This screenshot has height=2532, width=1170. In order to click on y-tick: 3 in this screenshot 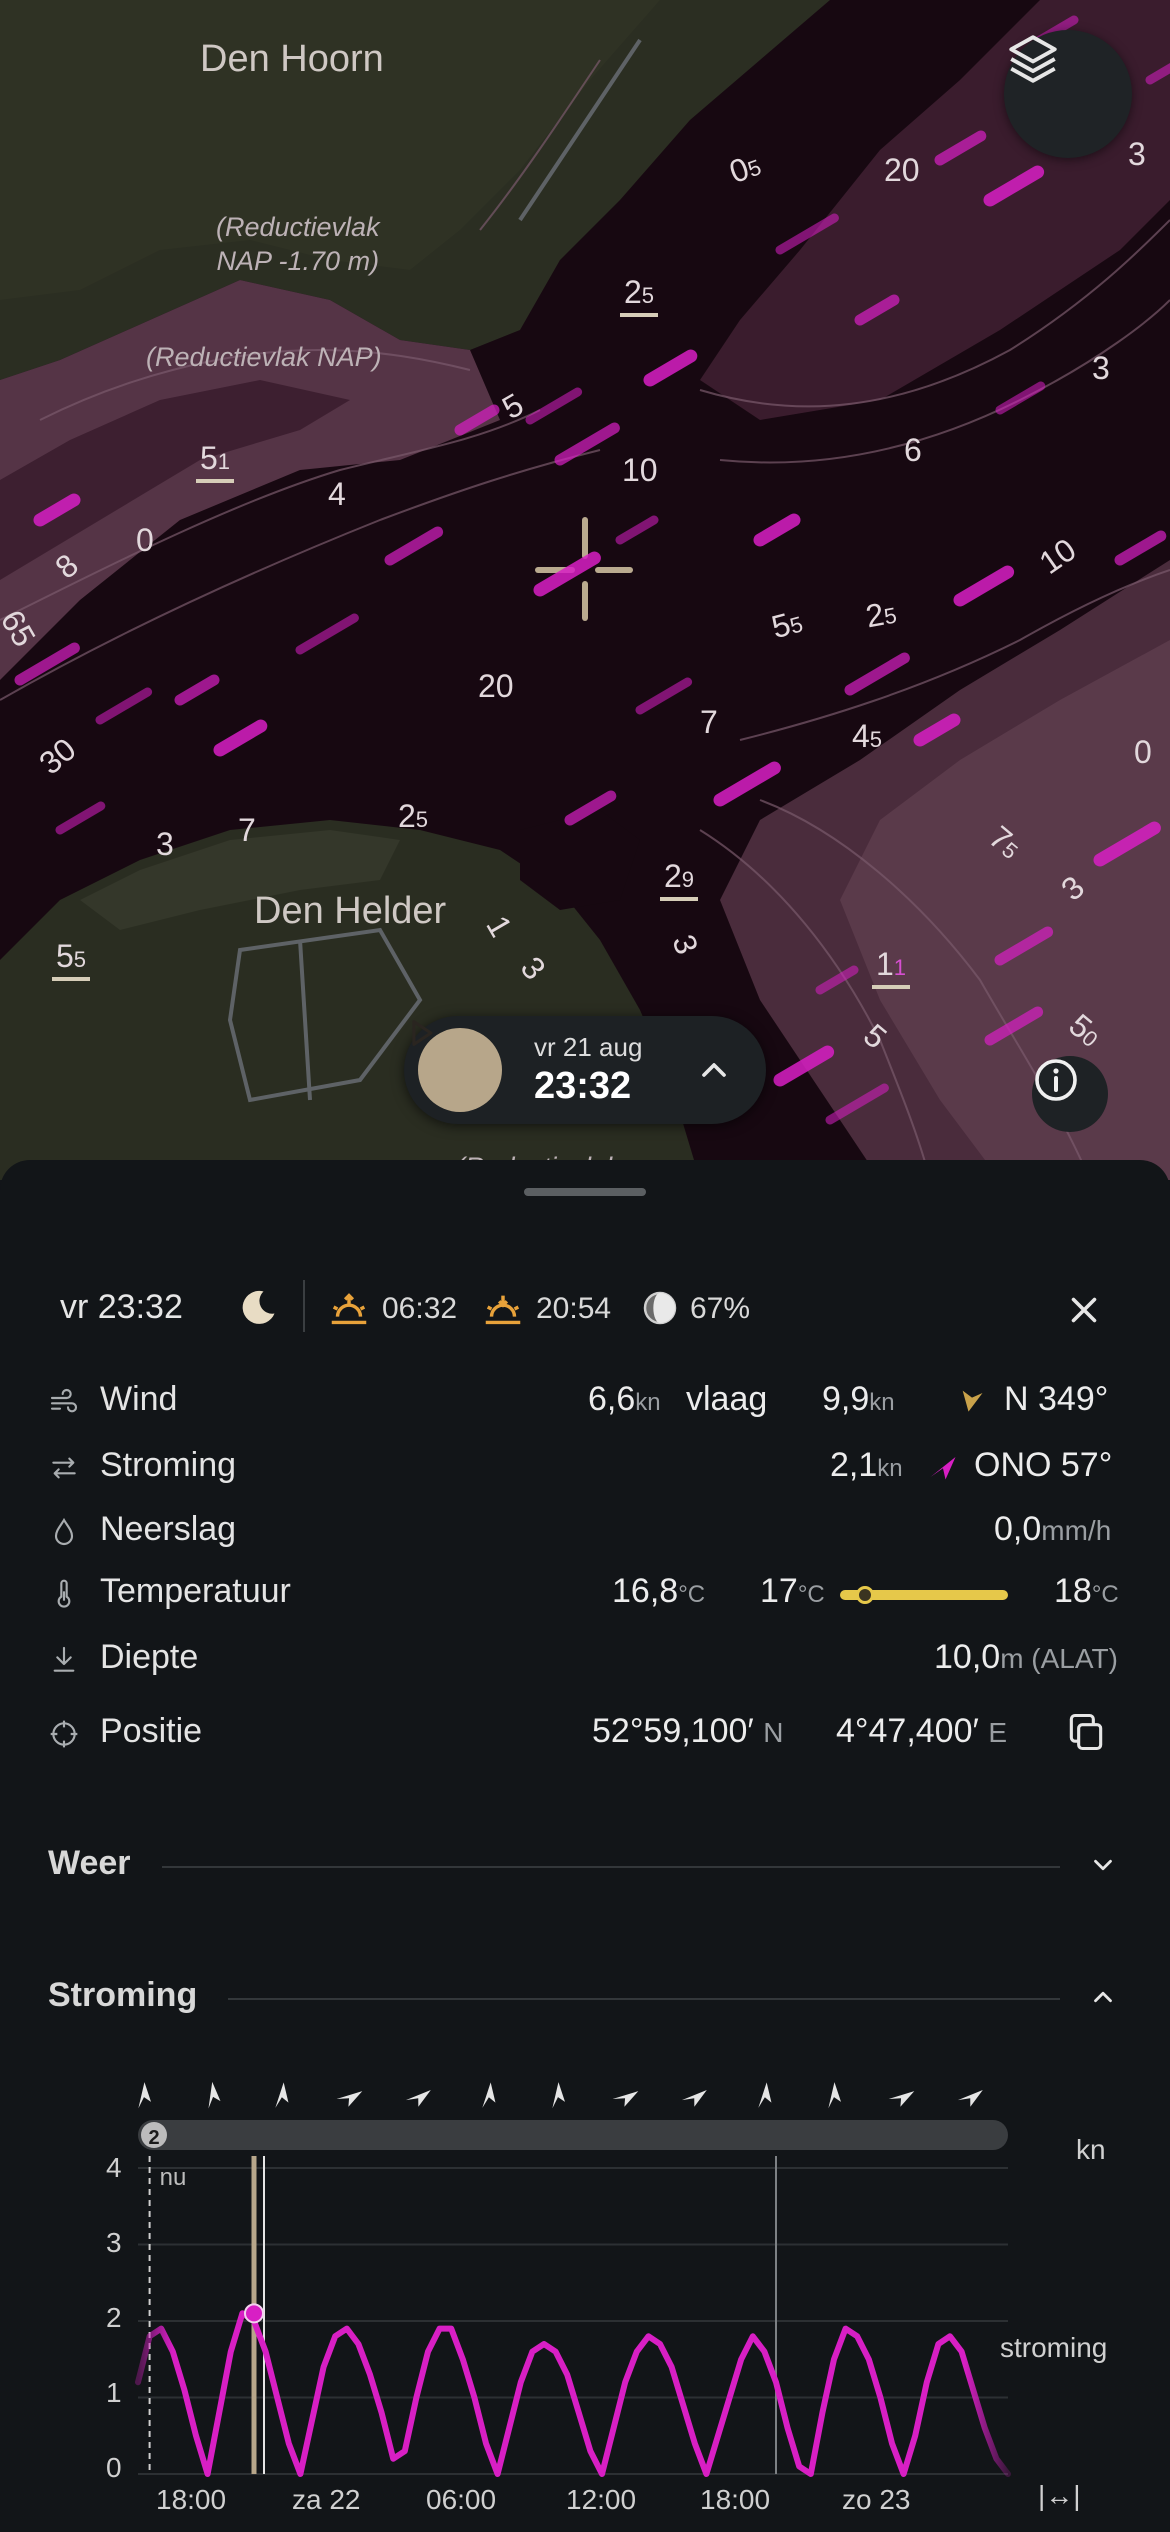, I will do `click(114, 2242)`.